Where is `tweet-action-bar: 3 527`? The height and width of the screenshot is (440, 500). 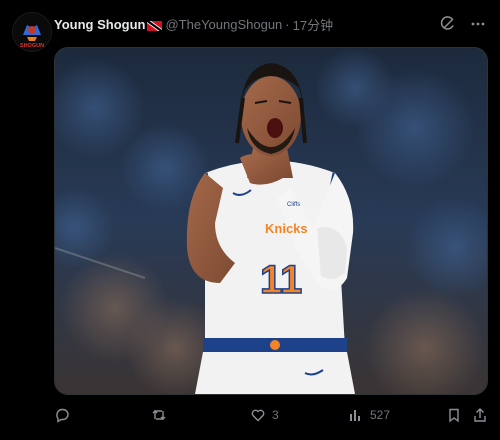
tweet-action-bar: 3 527 is located at coordinates (270, 415).